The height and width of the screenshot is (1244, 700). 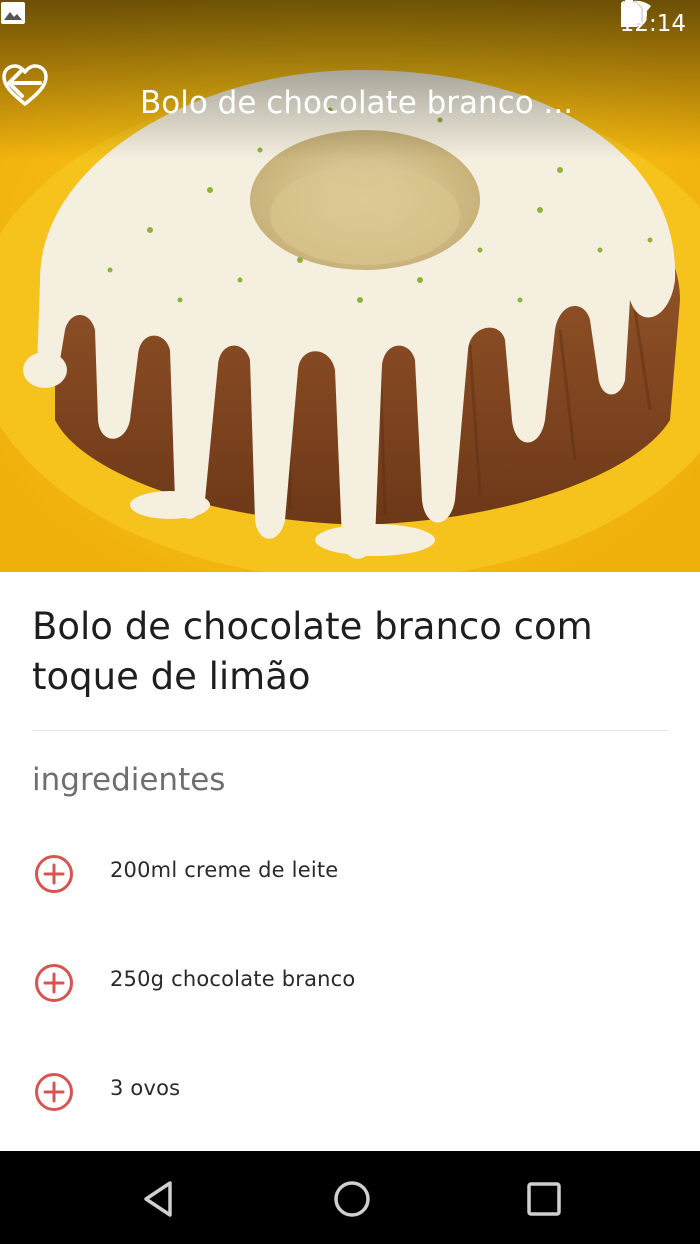 I want to click on ingredient-item: 250g chocolate branco, so click(x=350, y=983).